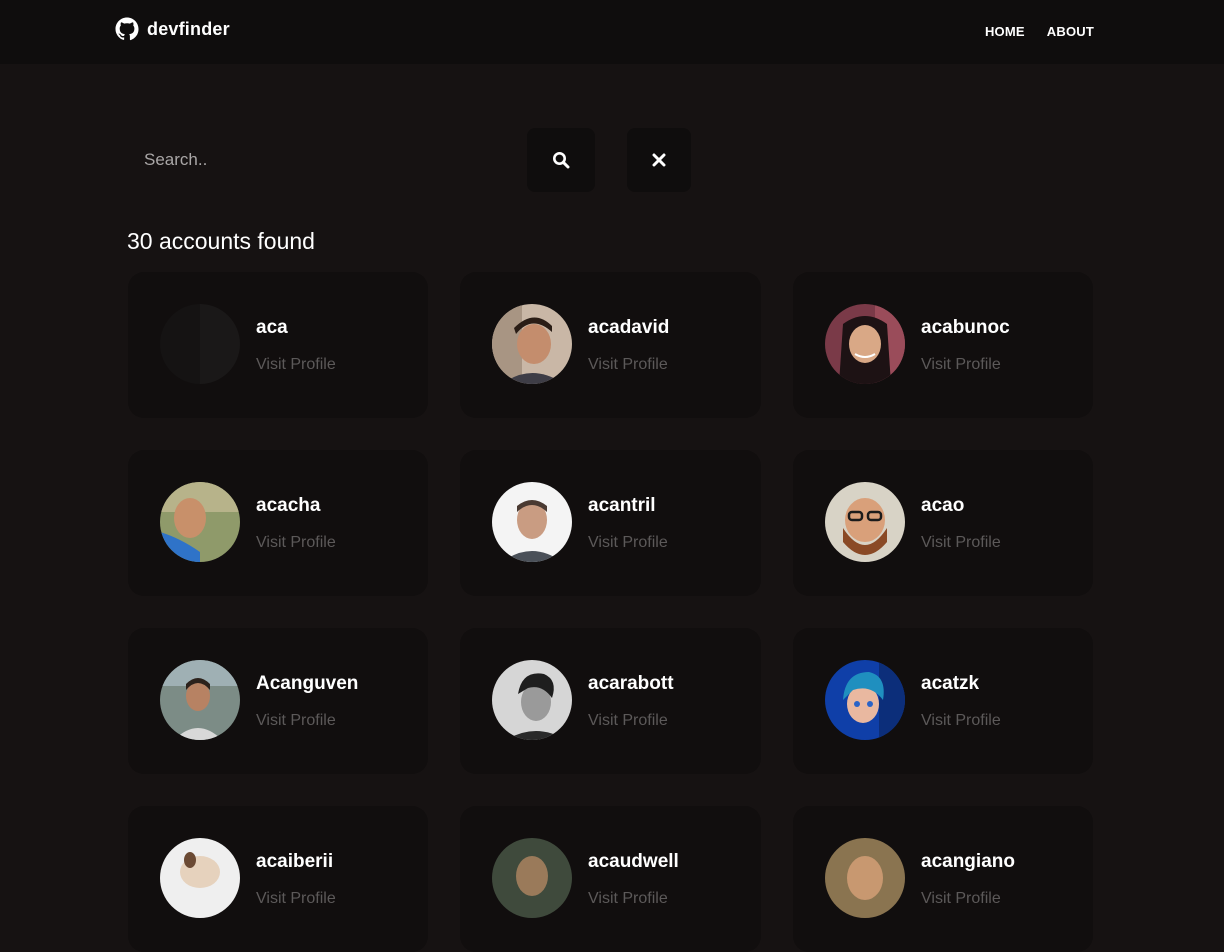 This screenshot has height=952, width=1224. Describe the element at coordinates (127, 29) in the screenshot. I see `github-icon` at that location.